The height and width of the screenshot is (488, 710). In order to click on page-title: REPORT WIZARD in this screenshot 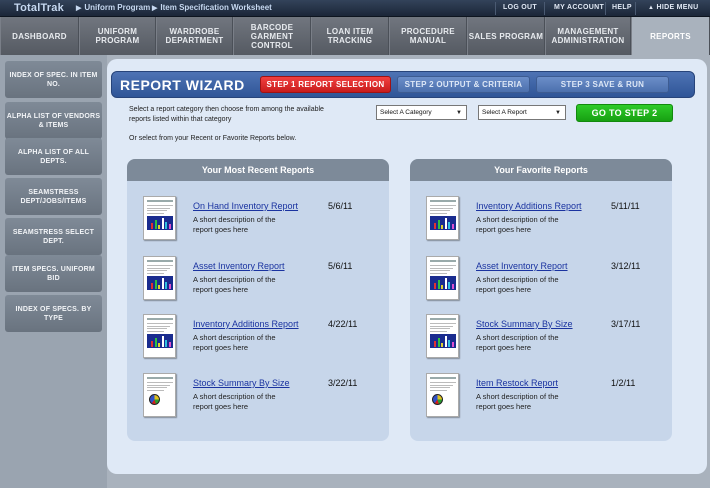, I will do `click(182, 85)`.